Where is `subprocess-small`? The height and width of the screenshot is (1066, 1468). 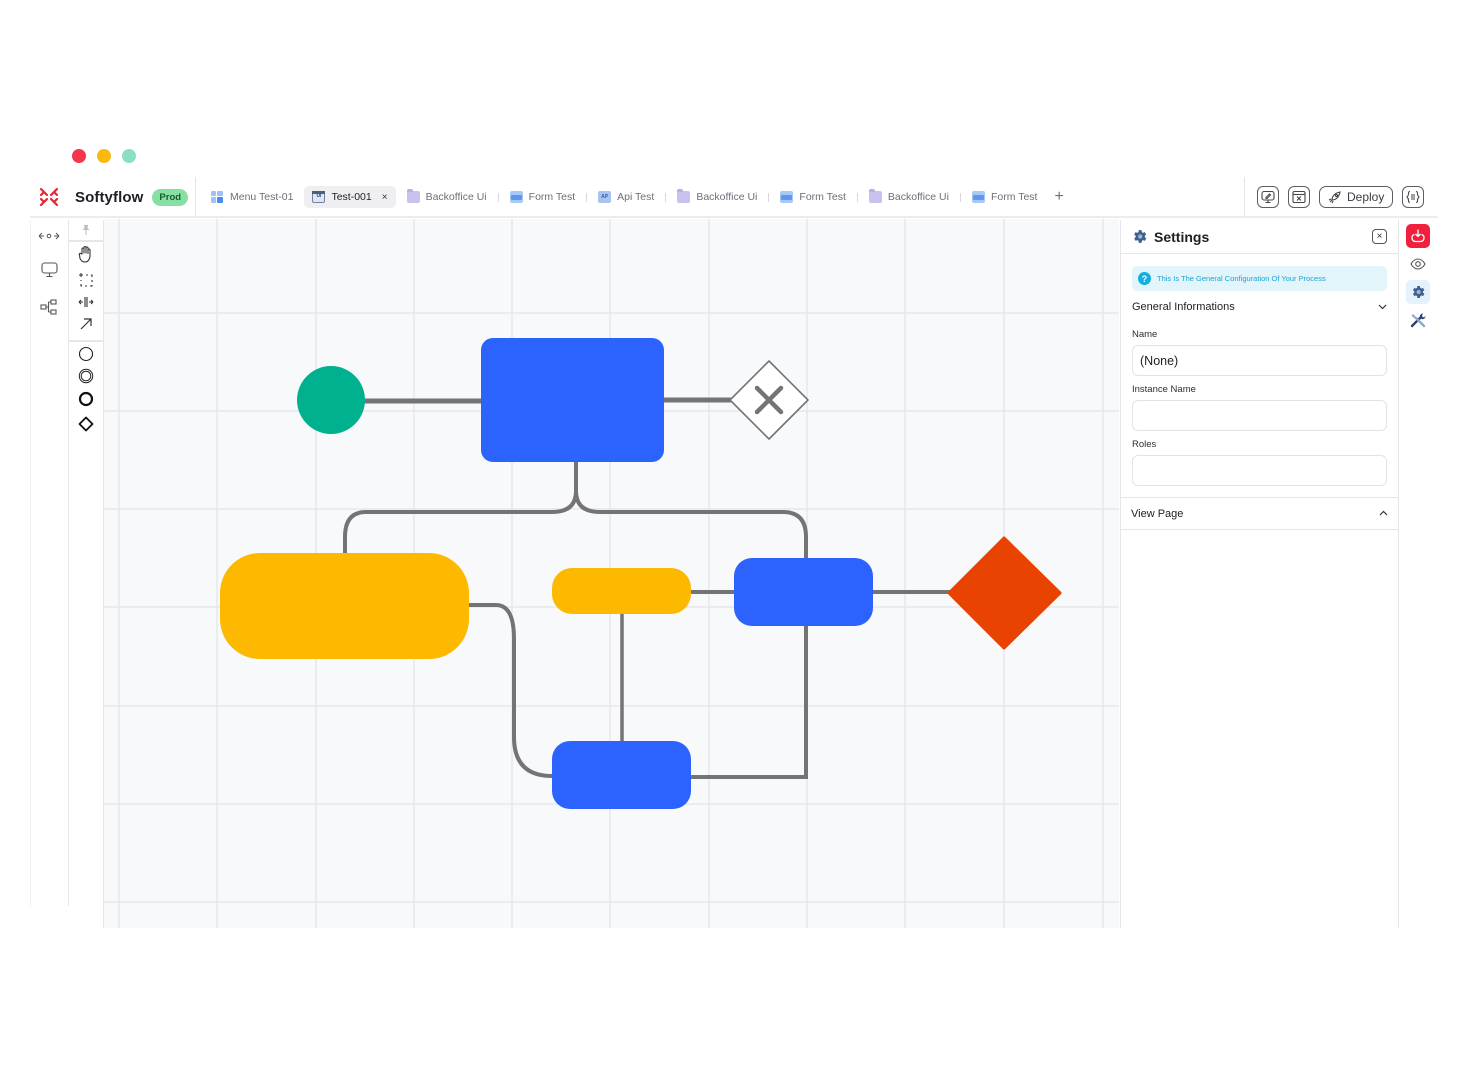 subprocess-small is located at coordinates (621, 591).